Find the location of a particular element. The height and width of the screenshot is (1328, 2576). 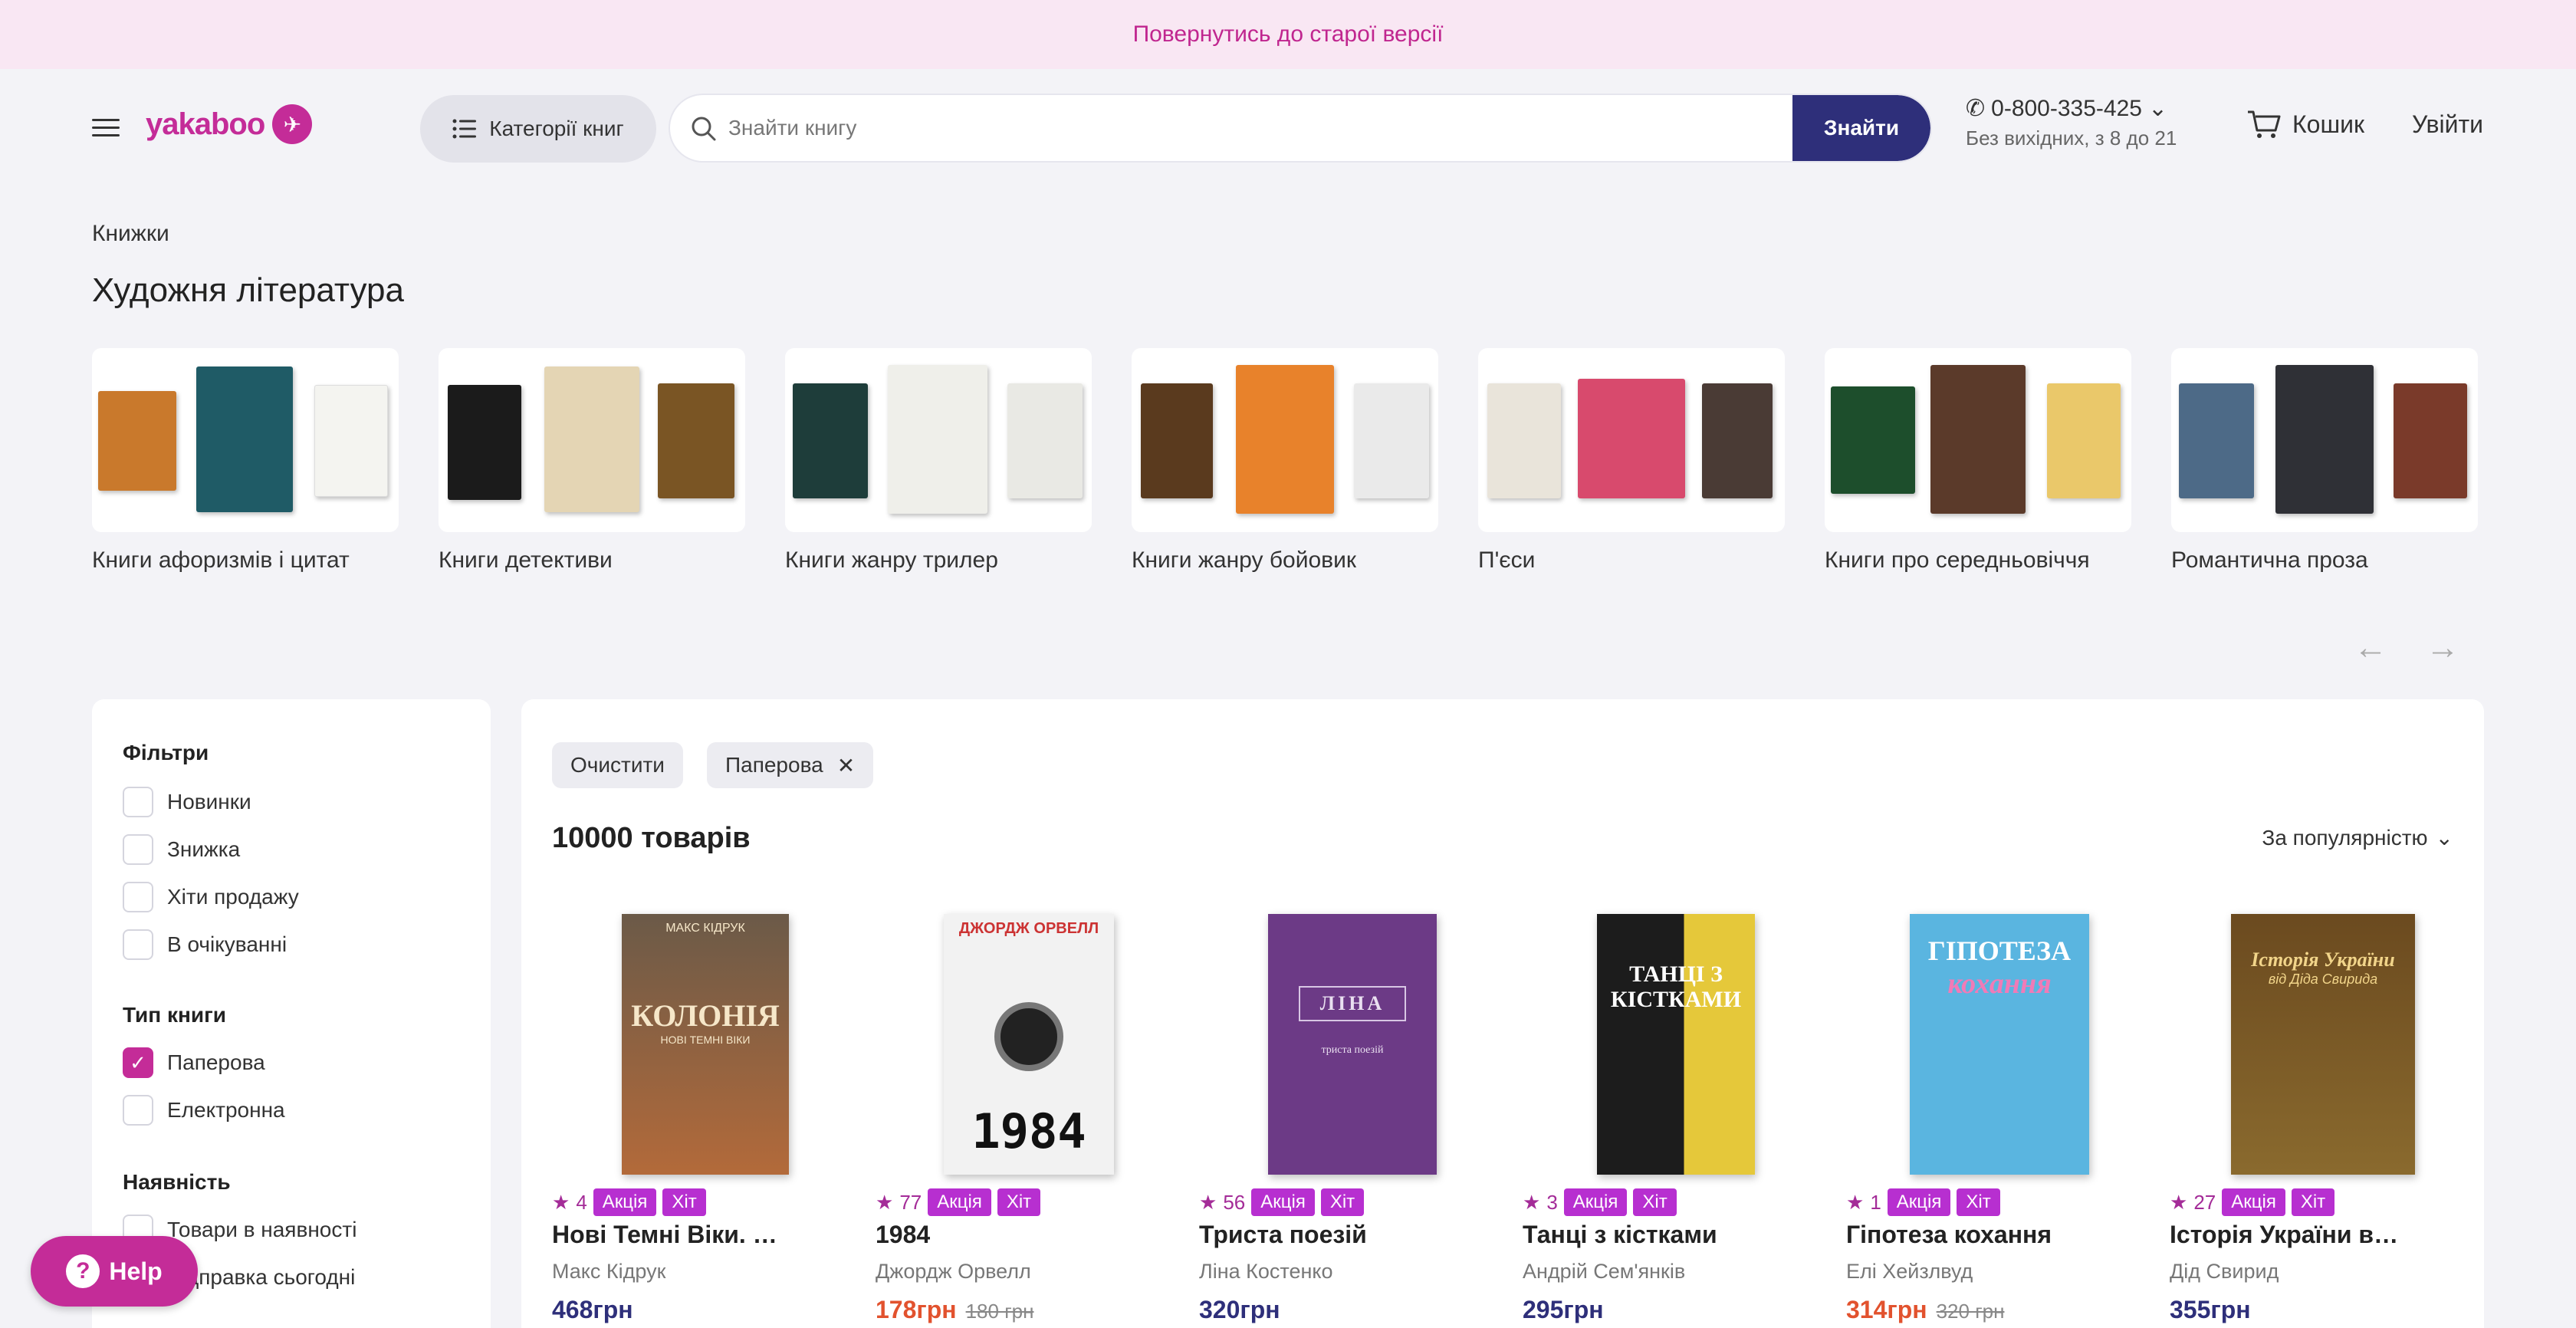

rating: 4 is located at coordinates (582, 1202).